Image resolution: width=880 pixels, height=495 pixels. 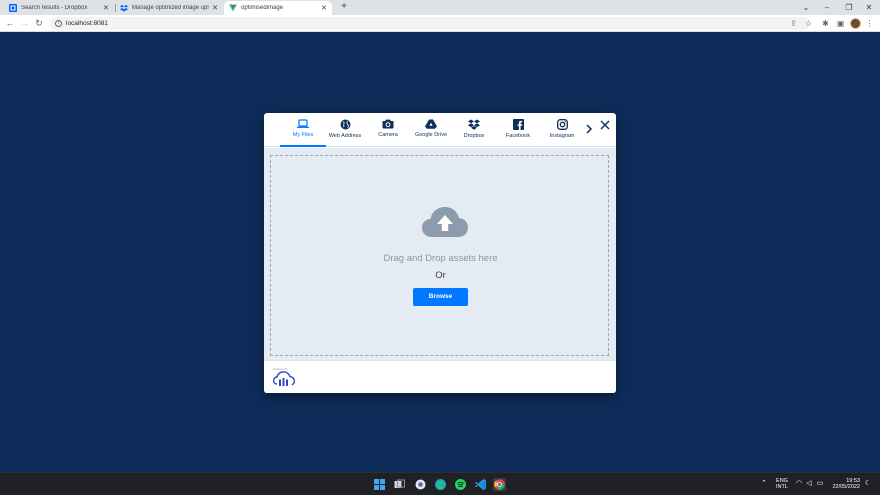 What do you see at coordinates (344, 7) in the screenshot?
I see `new-tab-button: +` at bounding box center [344, 7].